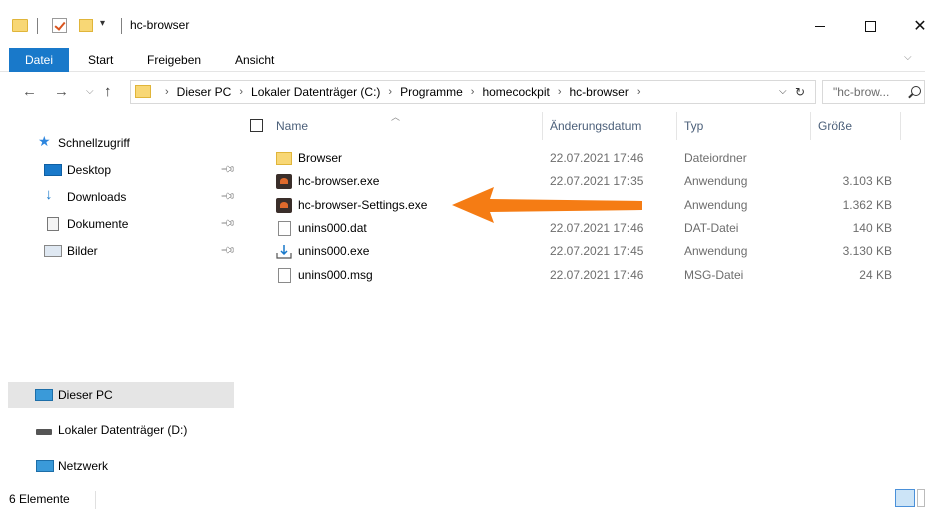  I want to click on up-arrow-icon: ↑, so click(108, 92).